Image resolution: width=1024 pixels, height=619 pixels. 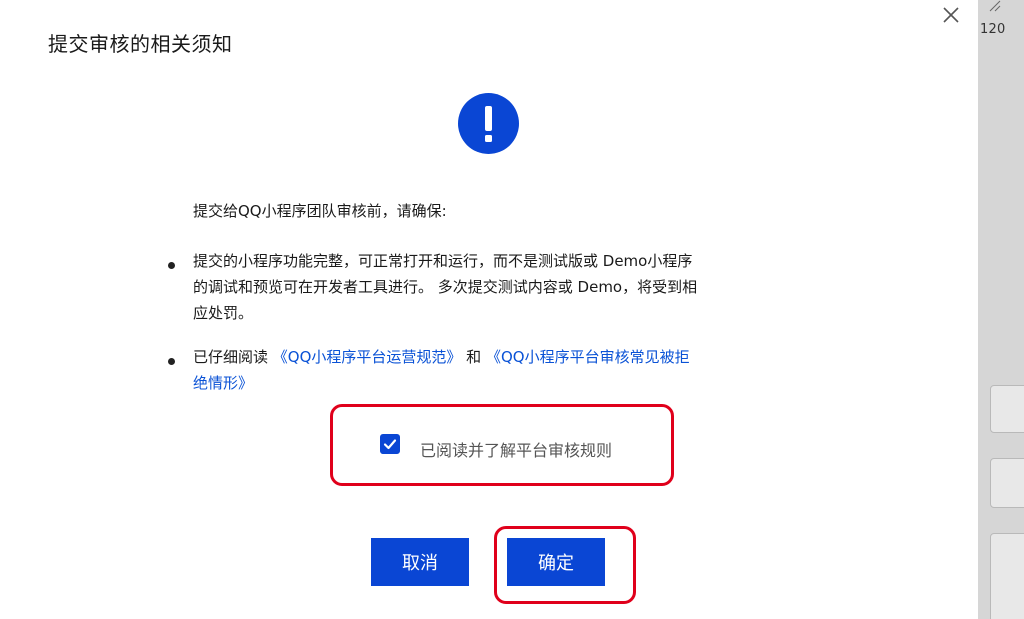 What do you see at coordinates (1001, 309) in the screenshot?
I see `background-page` at bounding box center [1001, 309].